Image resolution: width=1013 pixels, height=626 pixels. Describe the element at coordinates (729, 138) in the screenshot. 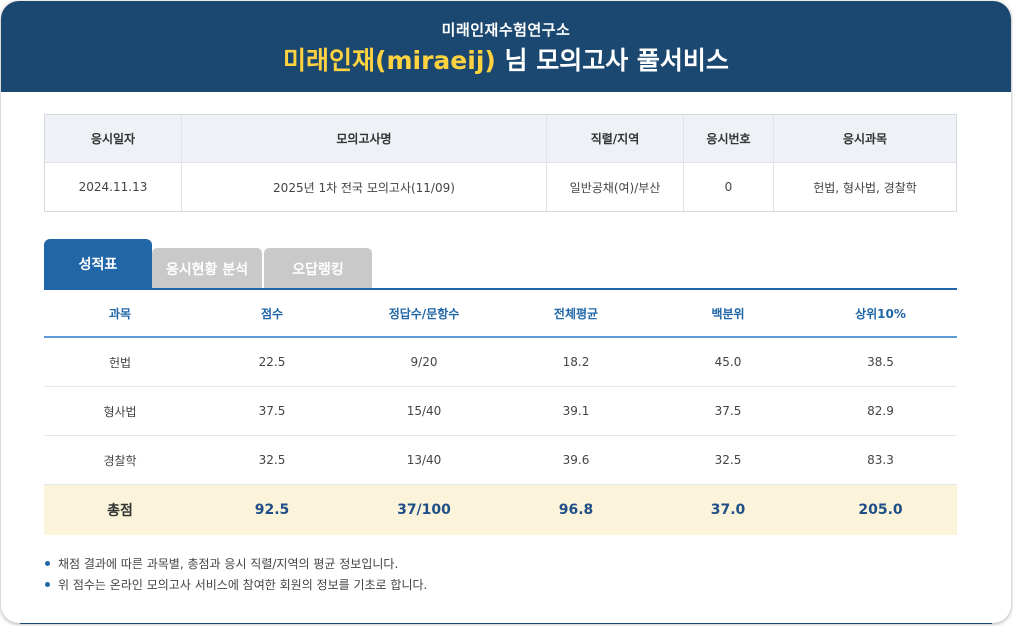

I see `header-exam-number: 응시번호` at that location.